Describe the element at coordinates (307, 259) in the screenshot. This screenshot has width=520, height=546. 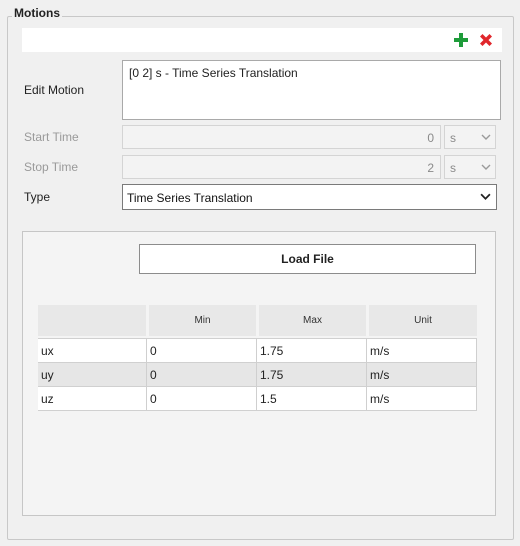
I see `load-file-button: Load File` at that location.